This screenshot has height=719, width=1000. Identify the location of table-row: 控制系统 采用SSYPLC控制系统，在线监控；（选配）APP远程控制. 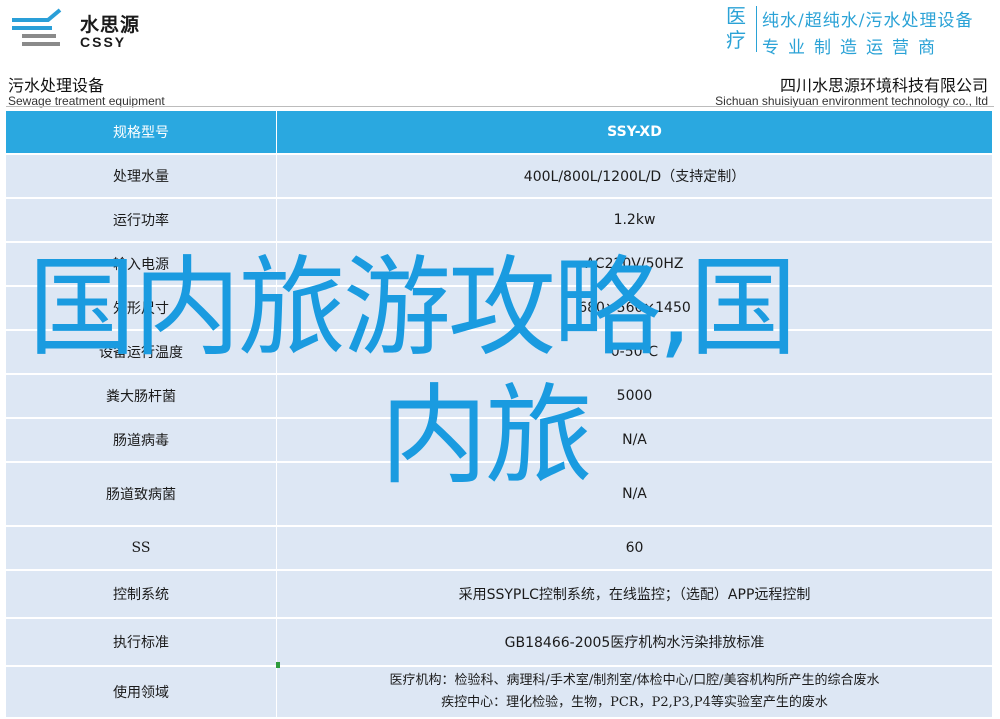
(499, 594).